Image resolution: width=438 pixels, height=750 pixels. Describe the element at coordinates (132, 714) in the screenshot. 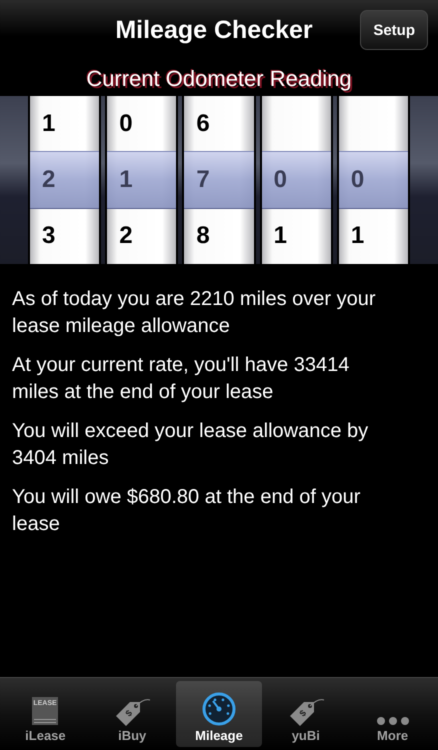

I see `tab-bar-item: $ iBuy` at that location.